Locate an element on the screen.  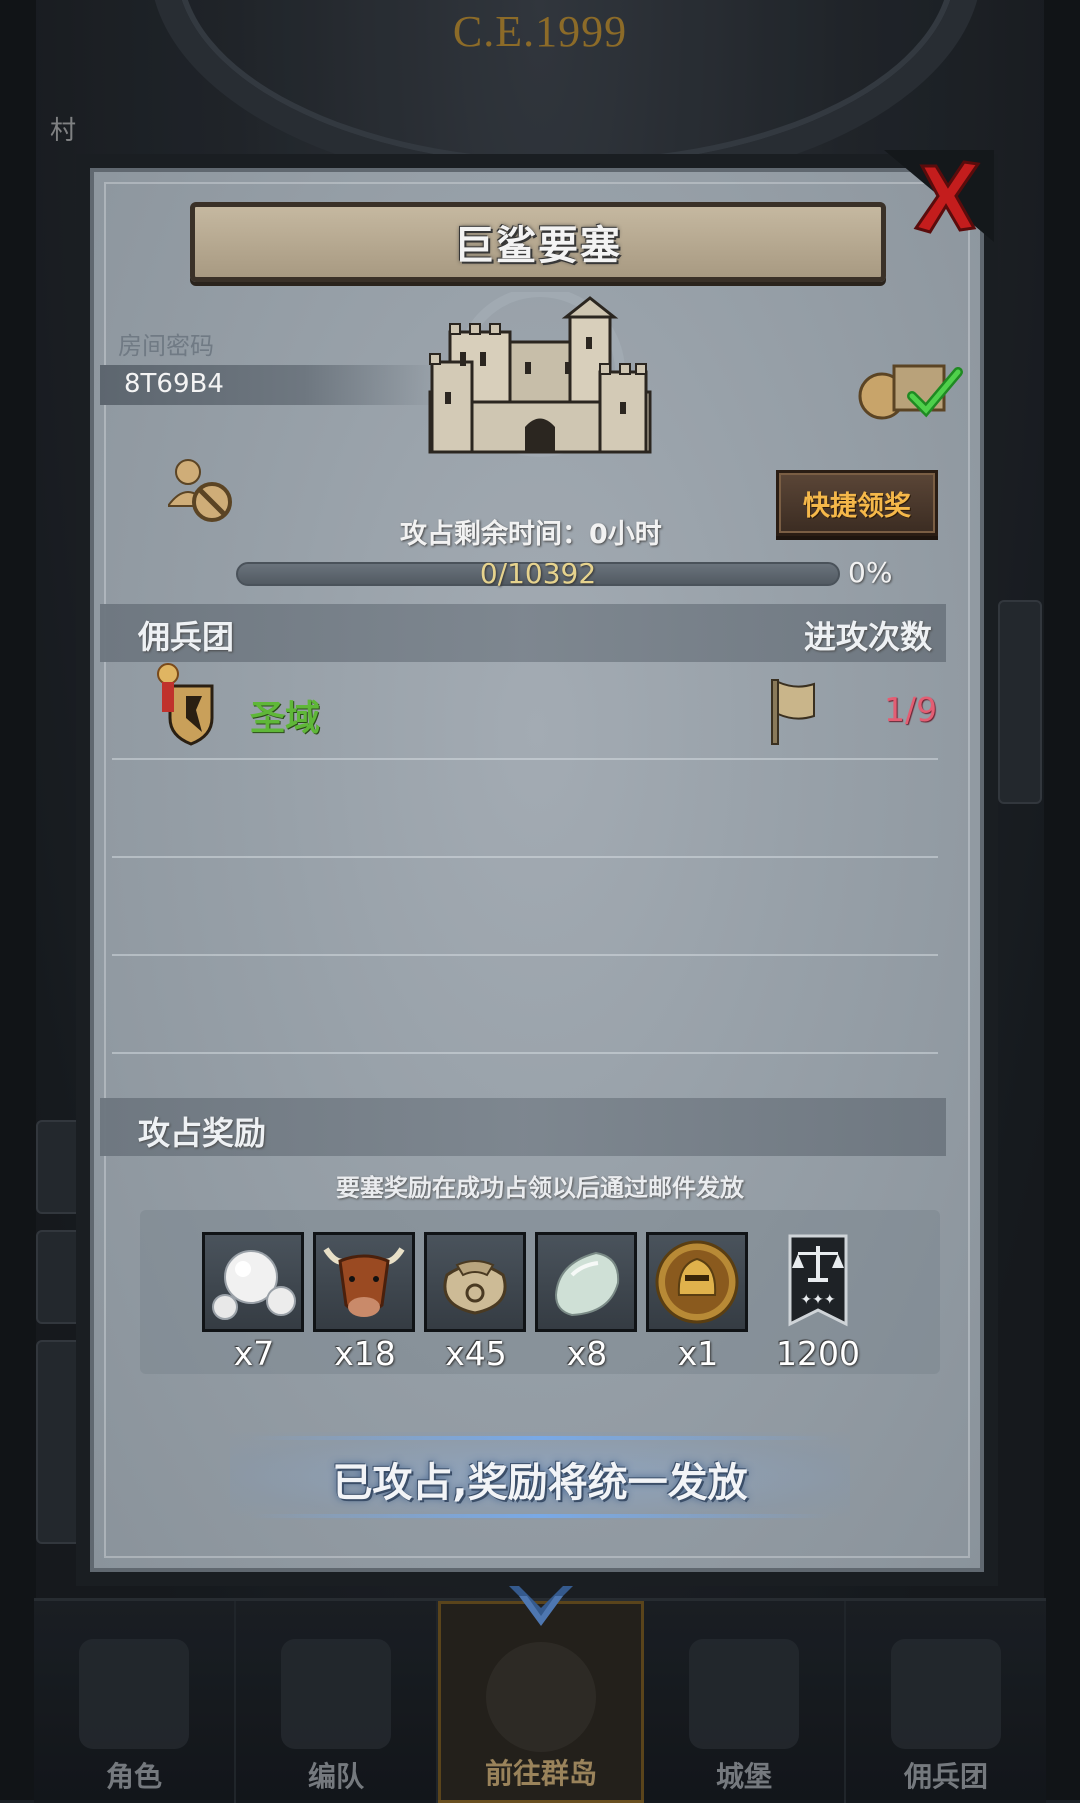
quick-claim-button: 快捷领奖 is located at coordinates (857, 503).